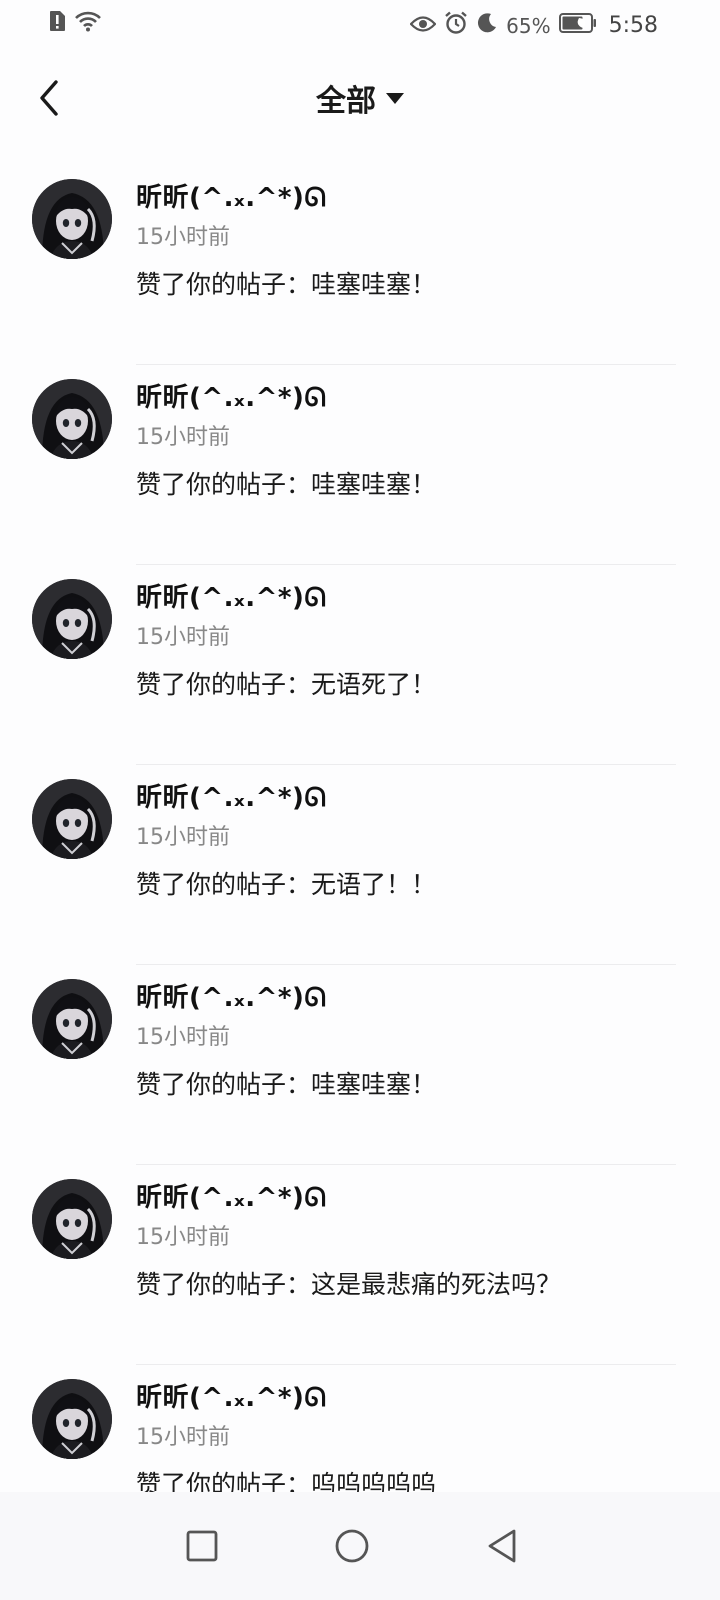 Image resolution: width=720 pixels, height=1600 pixels. I want to click on status-left, so click(75, 23).